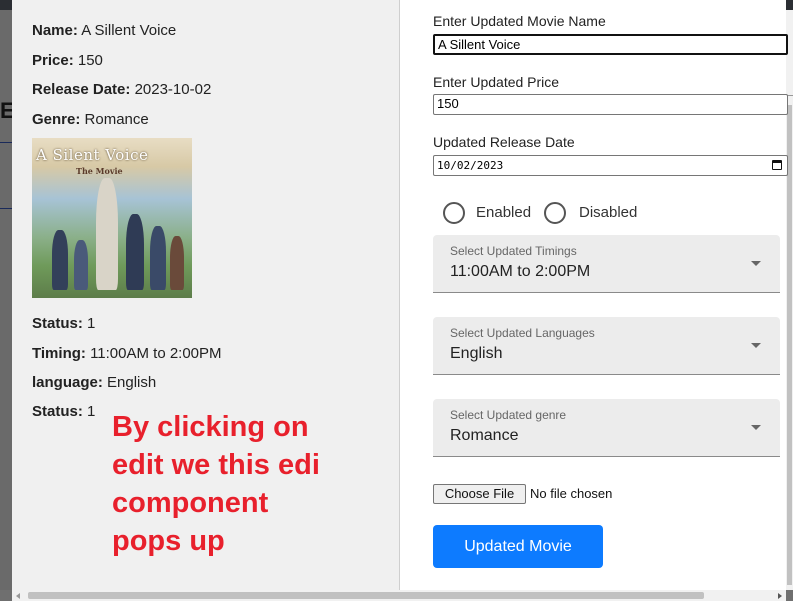 This screenshot has width=793, height=601. What do you see at coordinates (518, 546) in the screenshot?
I see `updated-movie-button: Updated Movie` at bounding box center [518, 546].